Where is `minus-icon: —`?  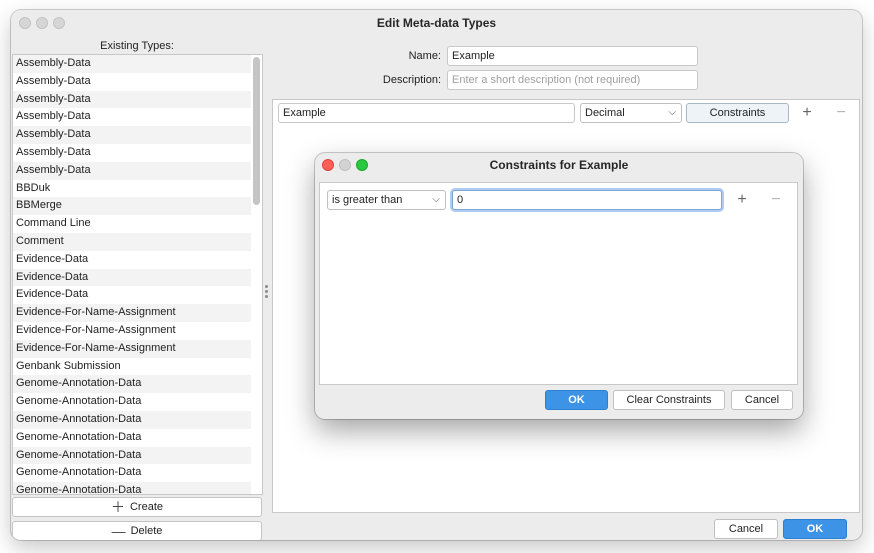
minus-icon: — is located at coordinates (118, 531).